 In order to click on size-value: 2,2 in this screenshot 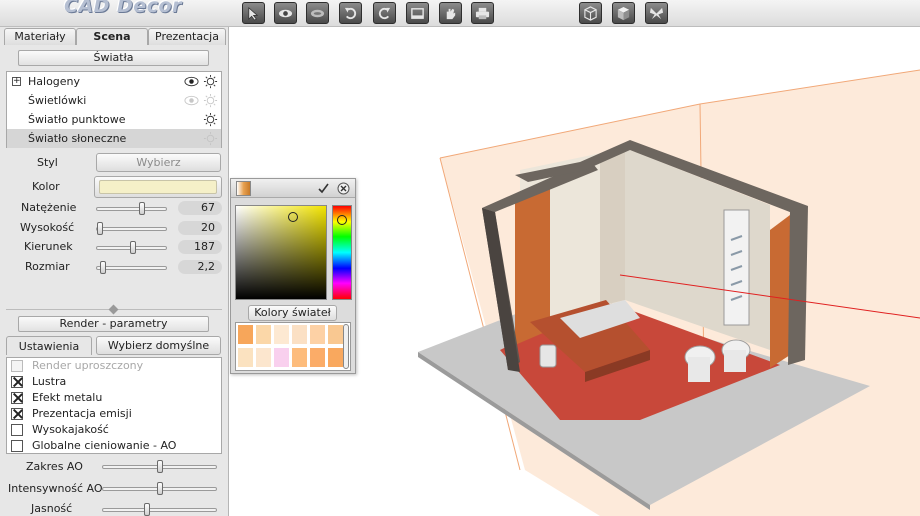, I will do `click(200, 267)`.